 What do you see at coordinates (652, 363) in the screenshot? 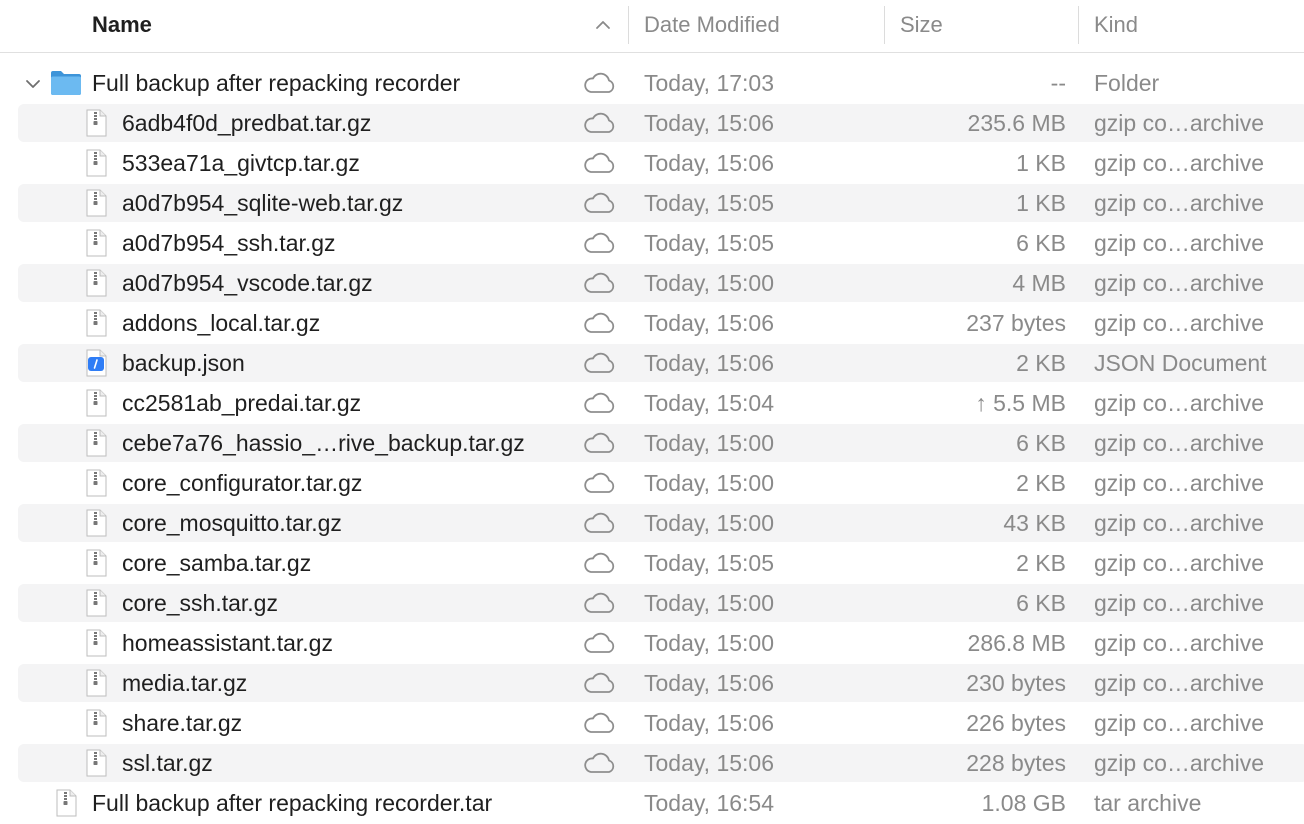
I see `table-row: backup.json Today, 15:06 2 KB JSON Document` at bounding box center [652, 363].